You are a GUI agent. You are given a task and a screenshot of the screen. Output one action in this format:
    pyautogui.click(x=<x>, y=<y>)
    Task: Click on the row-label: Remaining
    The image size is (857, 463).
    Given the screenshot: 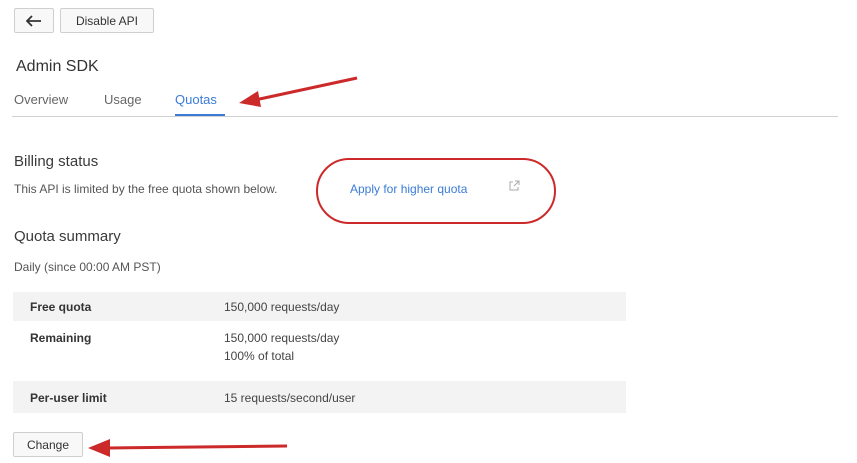 What is the action you would take?
    pyautogui.click(x=61, y=338)
    